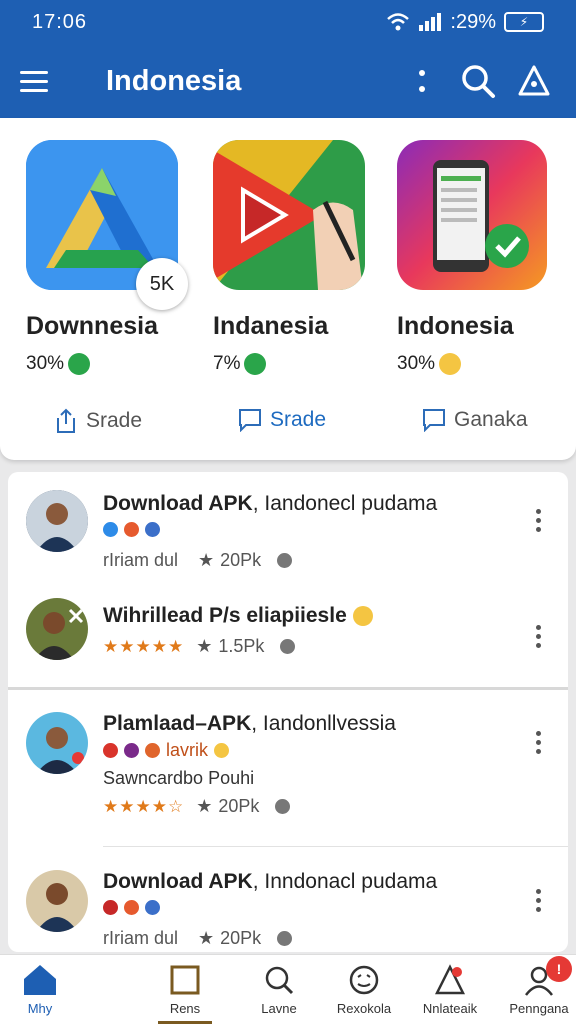 The image size is (576, 1024). Describe the element at coordinates (450, 980) in the screenshot. I see `bell-alert-icon` at that location.